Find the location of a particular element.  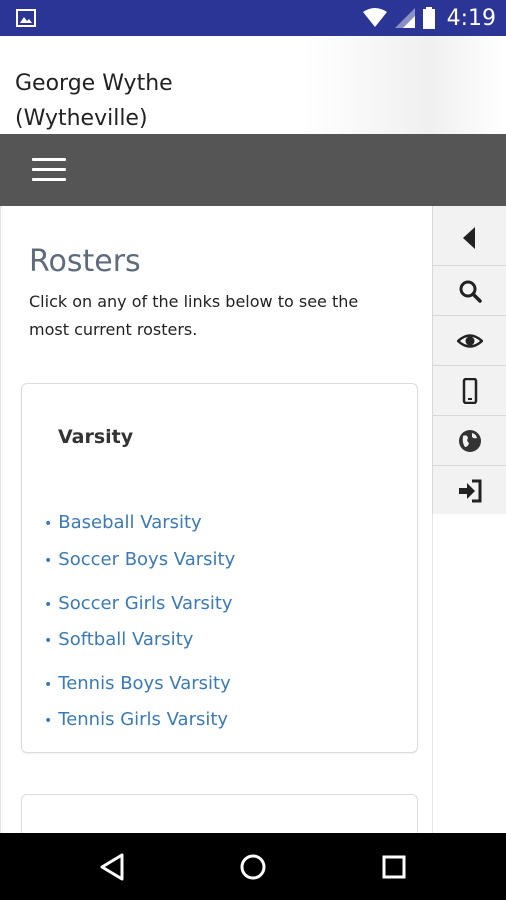

sign-in-icon is located at coordinates (470, 490).